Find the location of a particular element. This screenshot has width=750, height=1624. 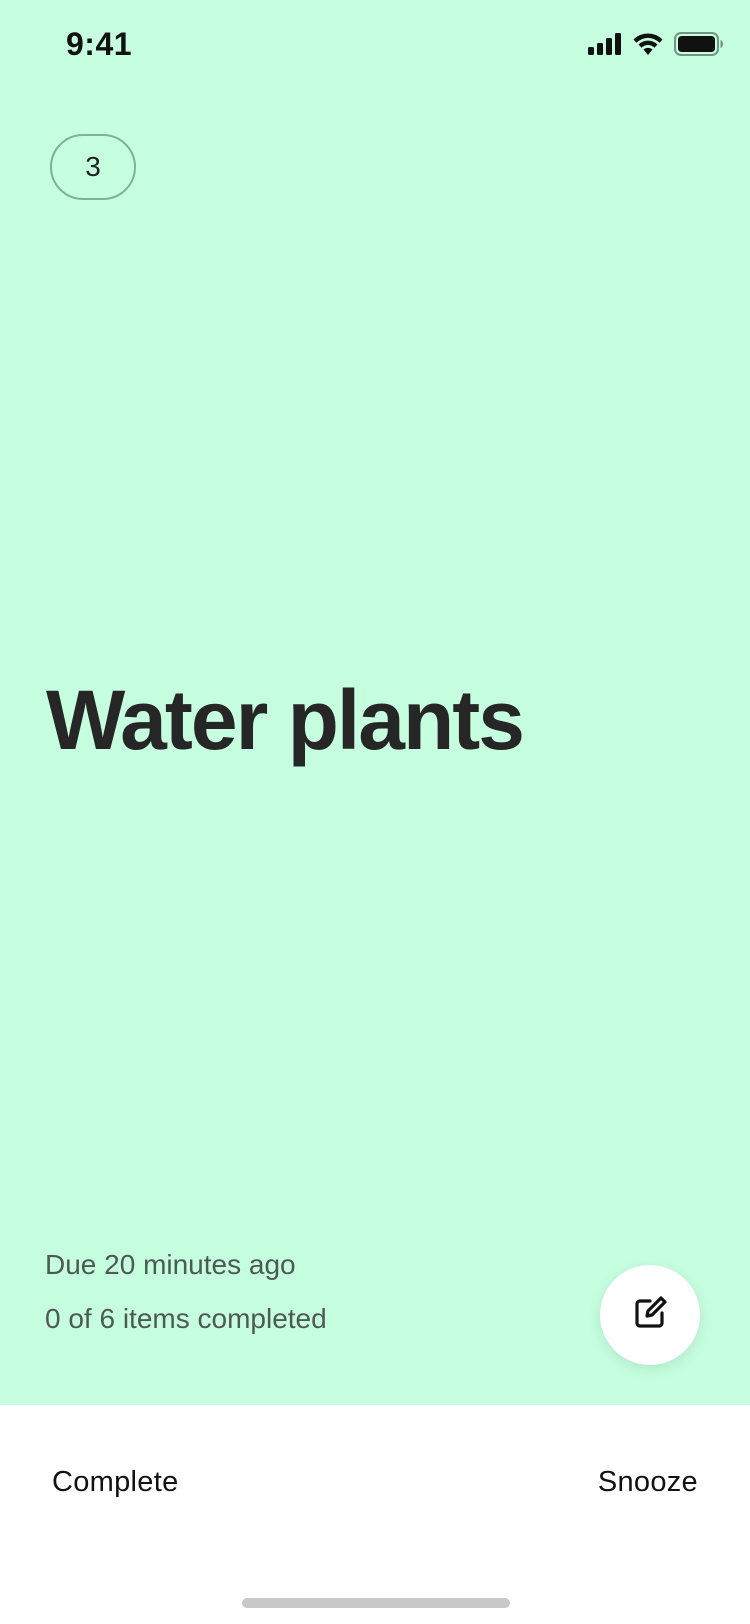

battery-icon is located at coordinates (699, 46).